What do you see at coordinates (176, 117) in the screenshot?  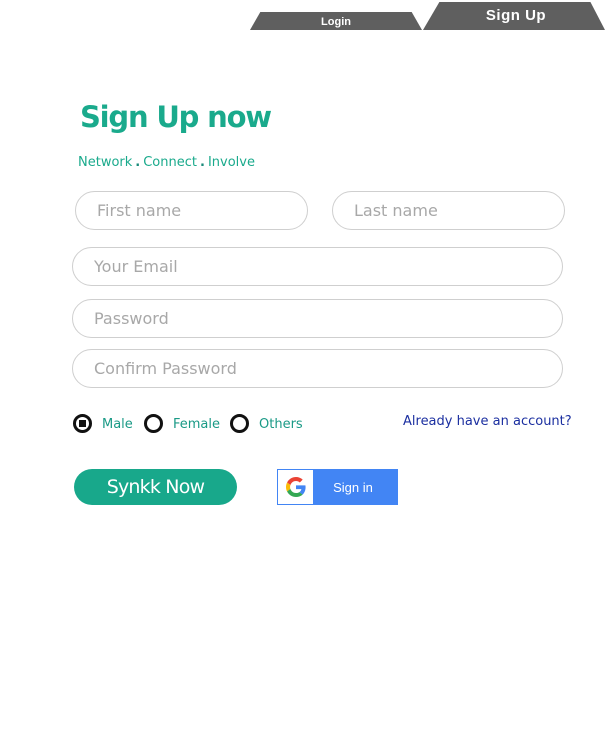 I see `page-title: Sign Up now` at bounding box center [176, 117].